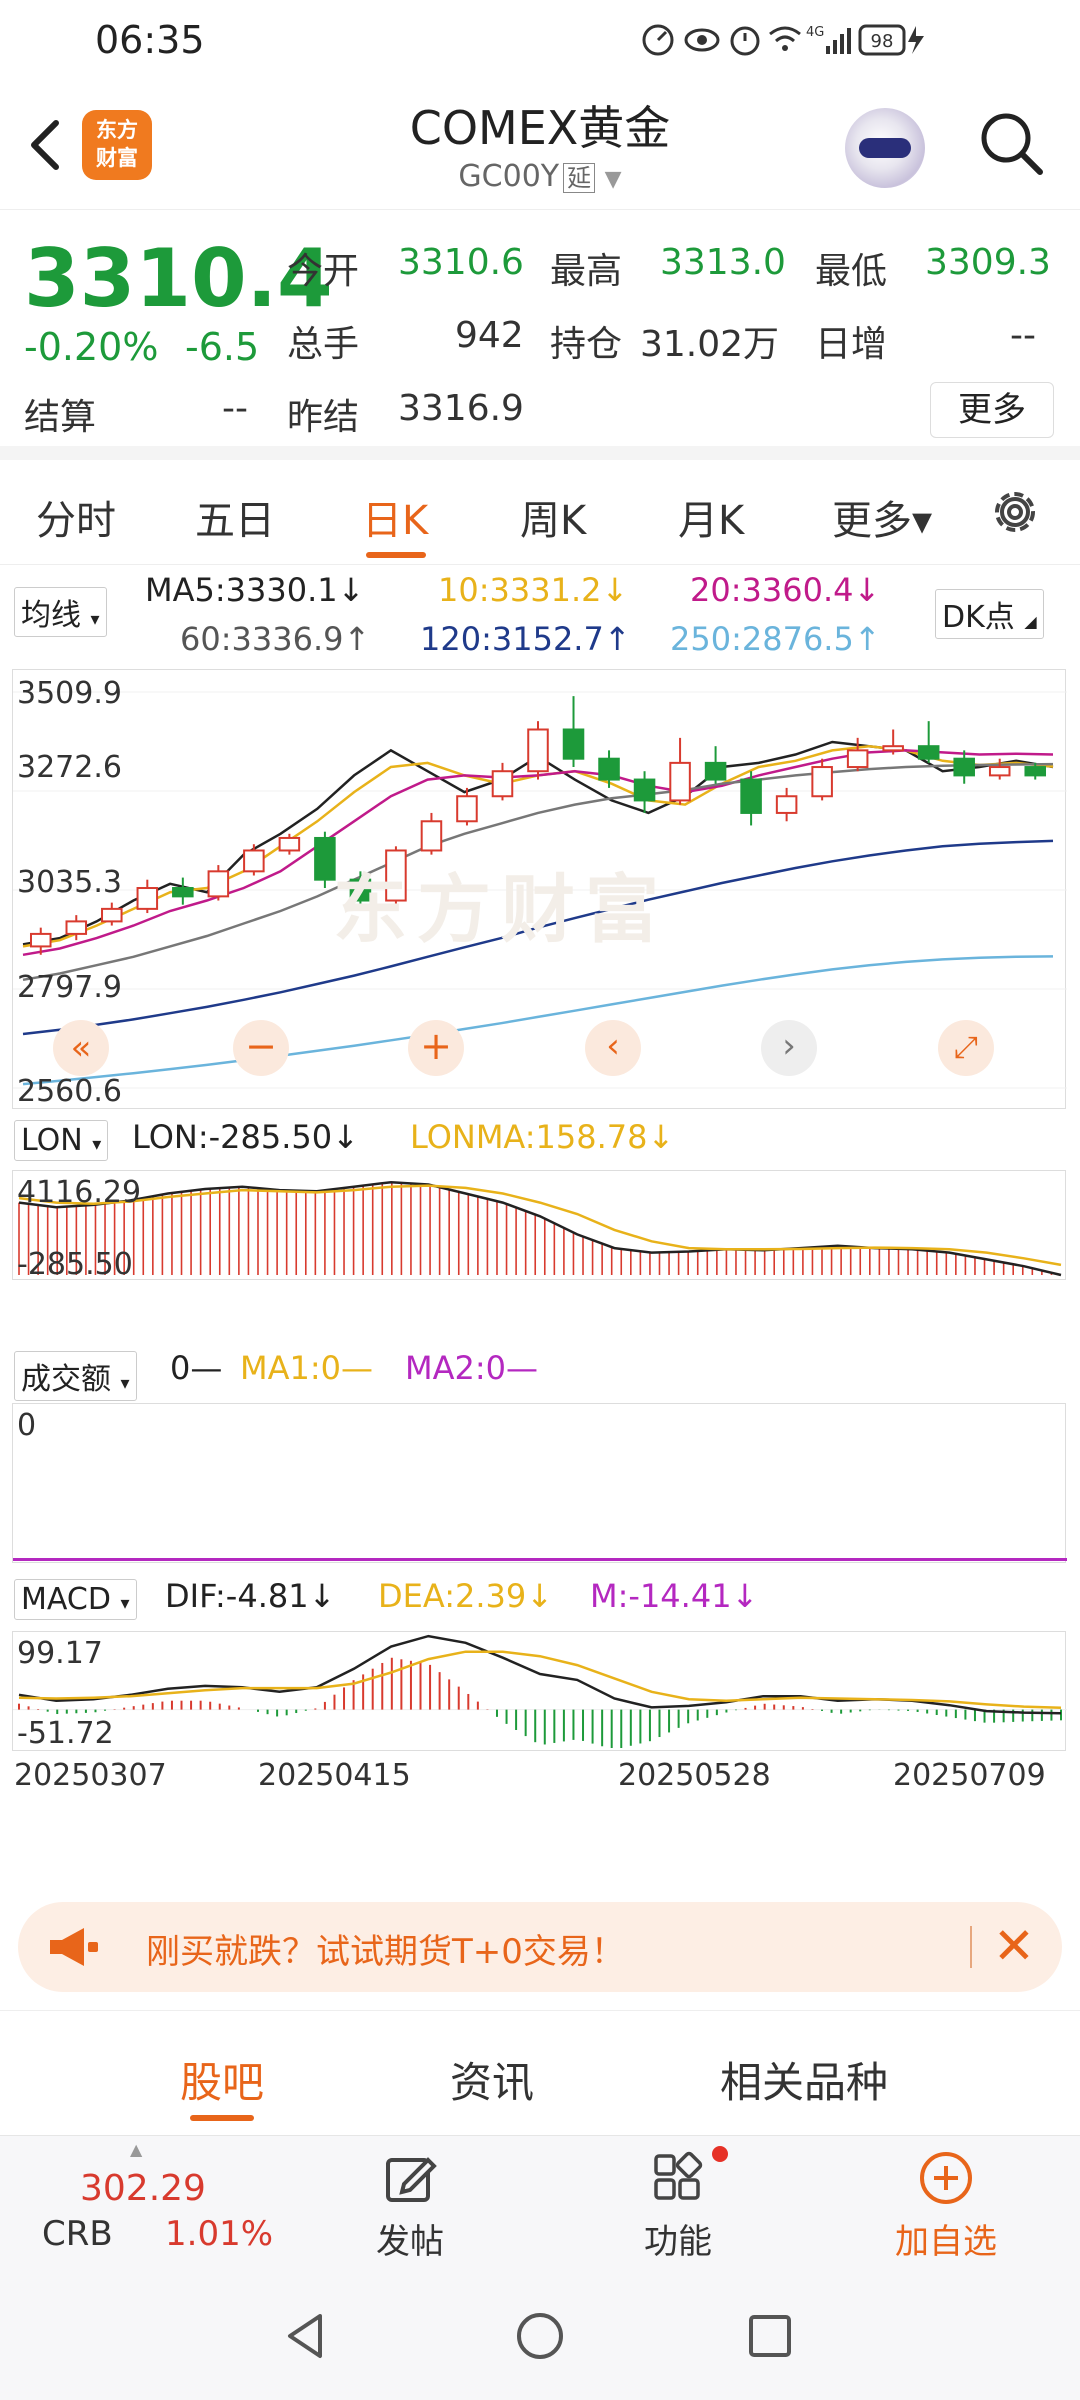 The image size is (1080, 2400). I want to click on high-label: 最高, so click(586, 271).